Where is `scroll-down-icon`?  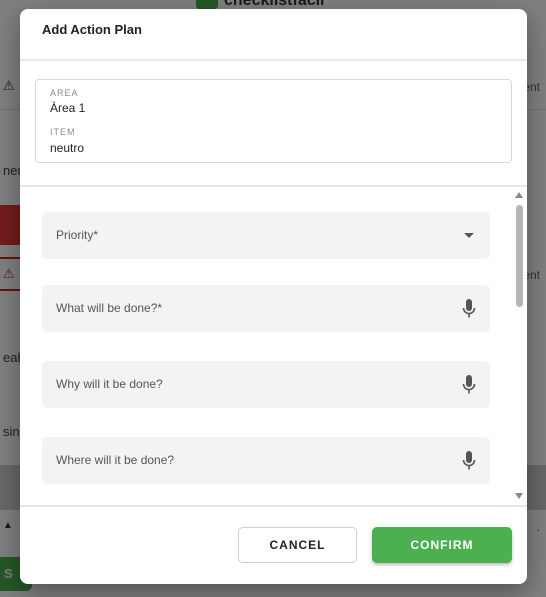 scroll-down-icon is located at coordinates (519, 496).